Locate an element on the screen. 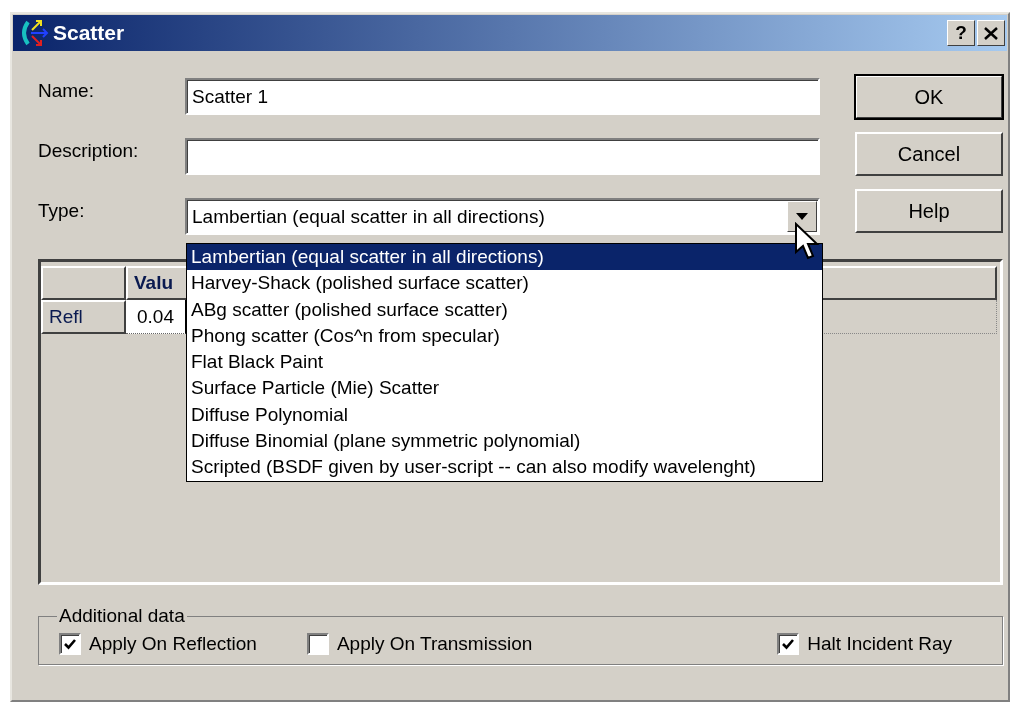  window-title: Scatter is located at coordinates (89, 33).